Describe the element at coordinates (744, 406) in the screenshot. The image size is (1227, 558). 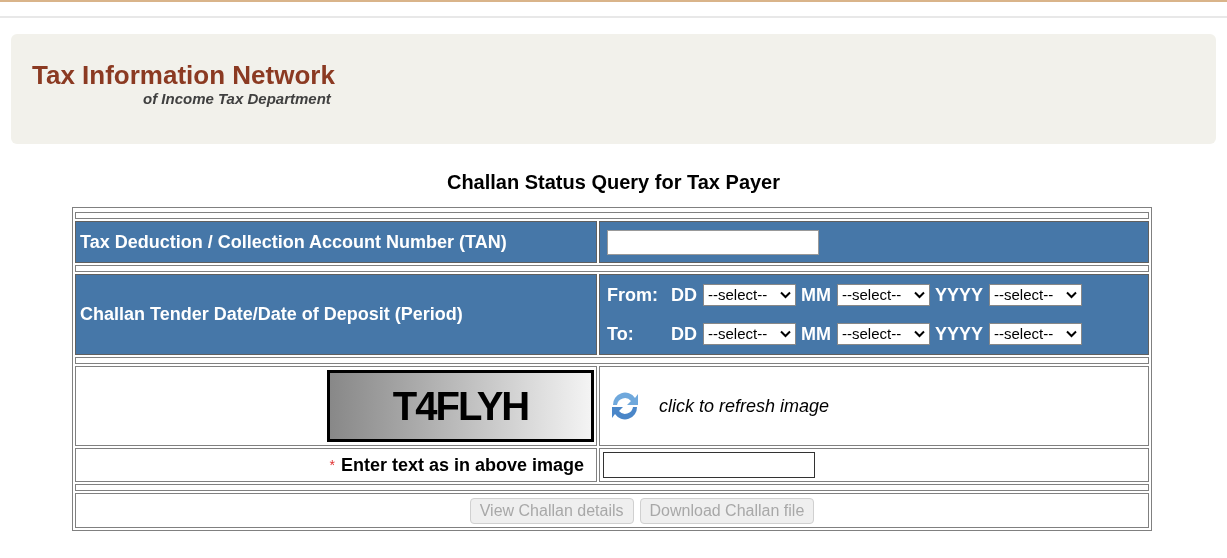
I see `refresh-link: click to refresh image` at that location.